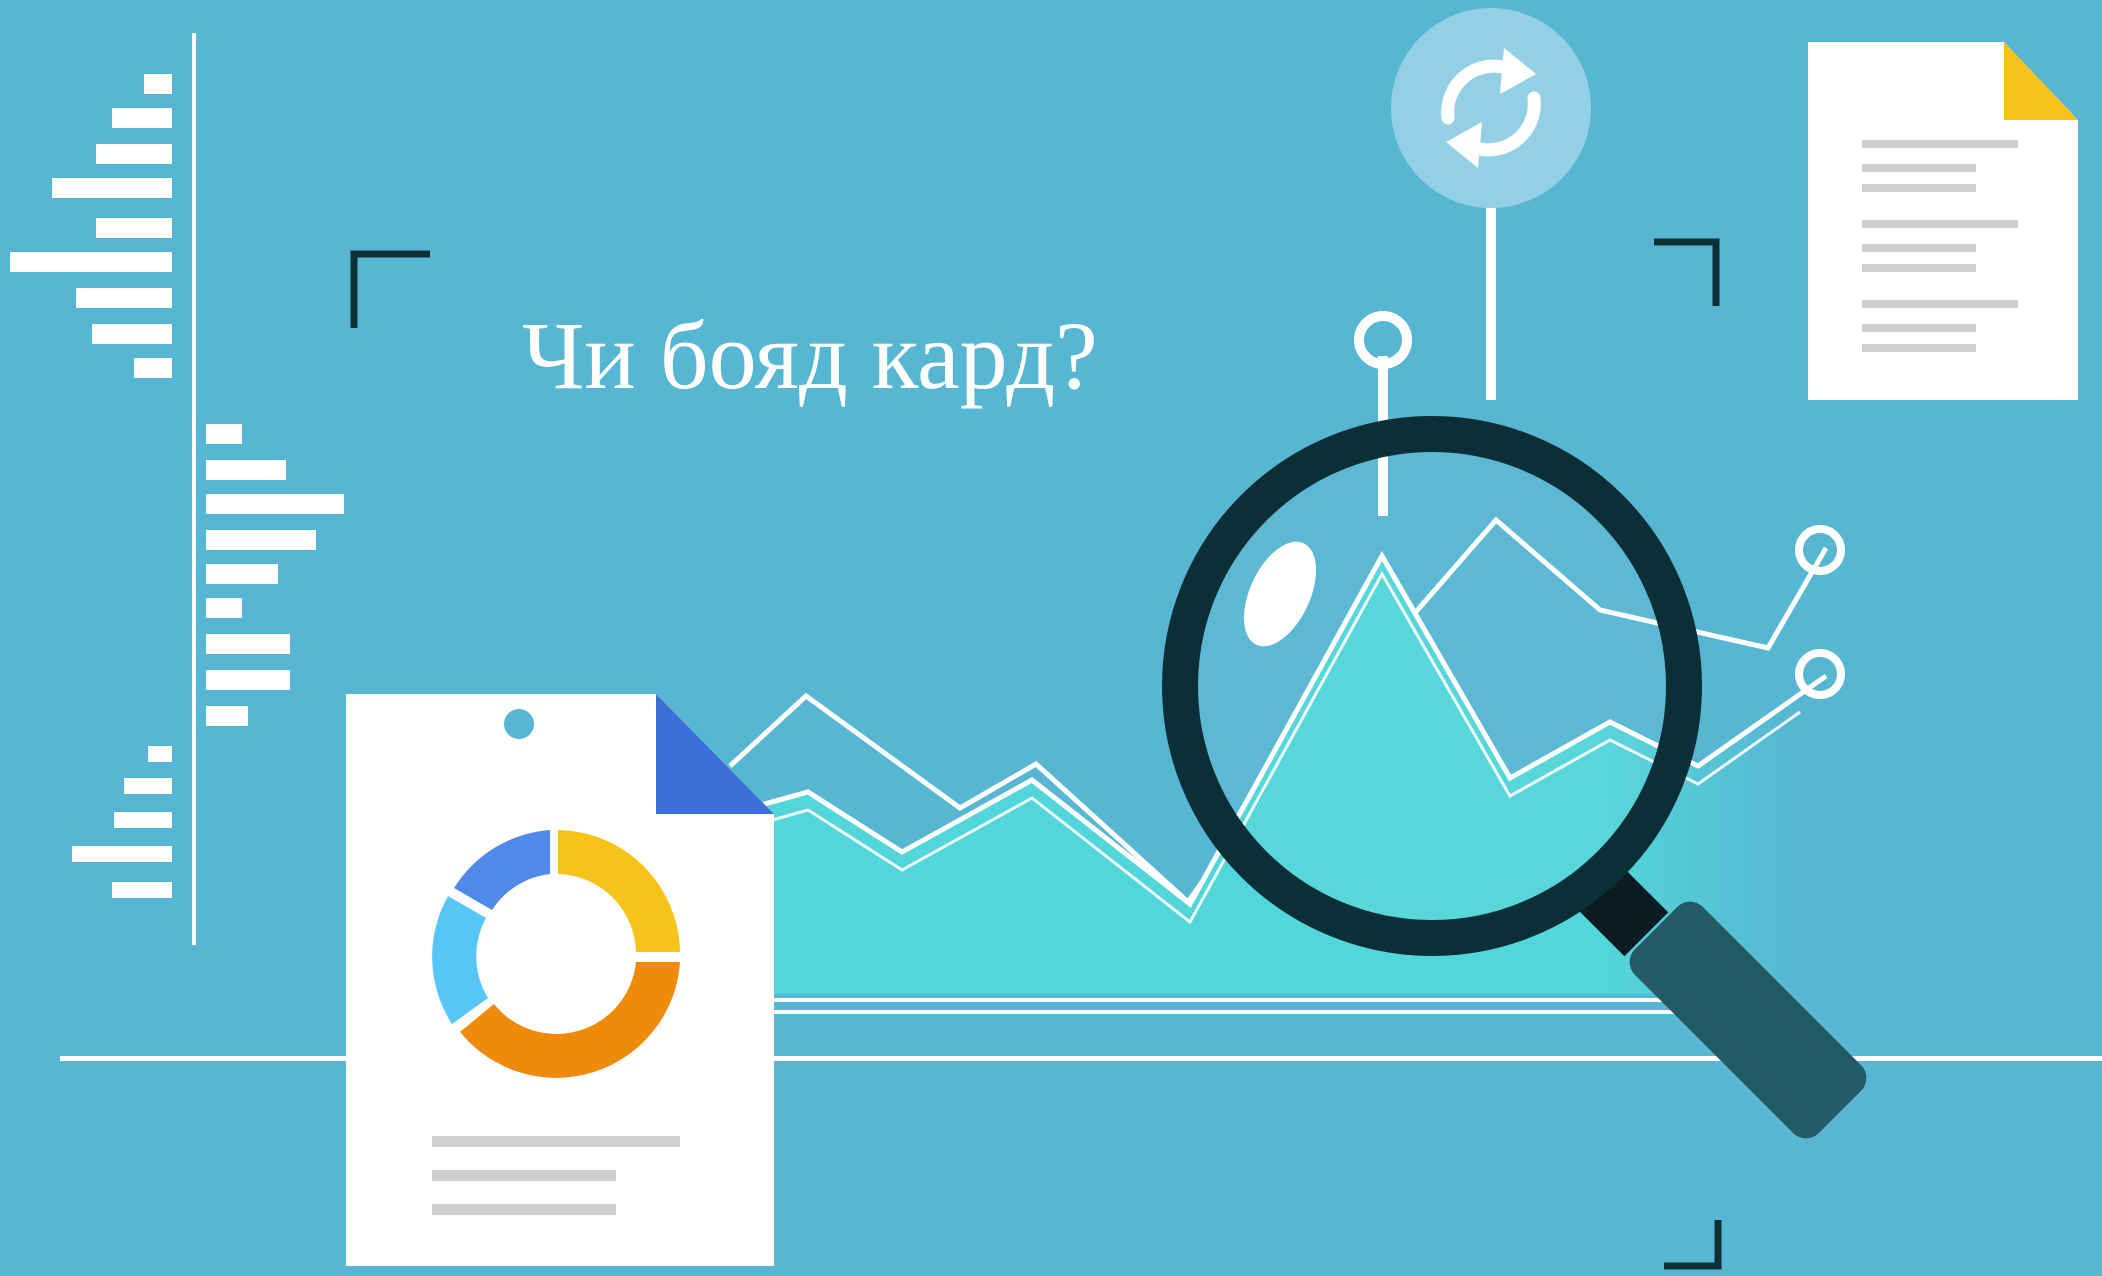  I want to click on left-histogram, so click(91, 226).